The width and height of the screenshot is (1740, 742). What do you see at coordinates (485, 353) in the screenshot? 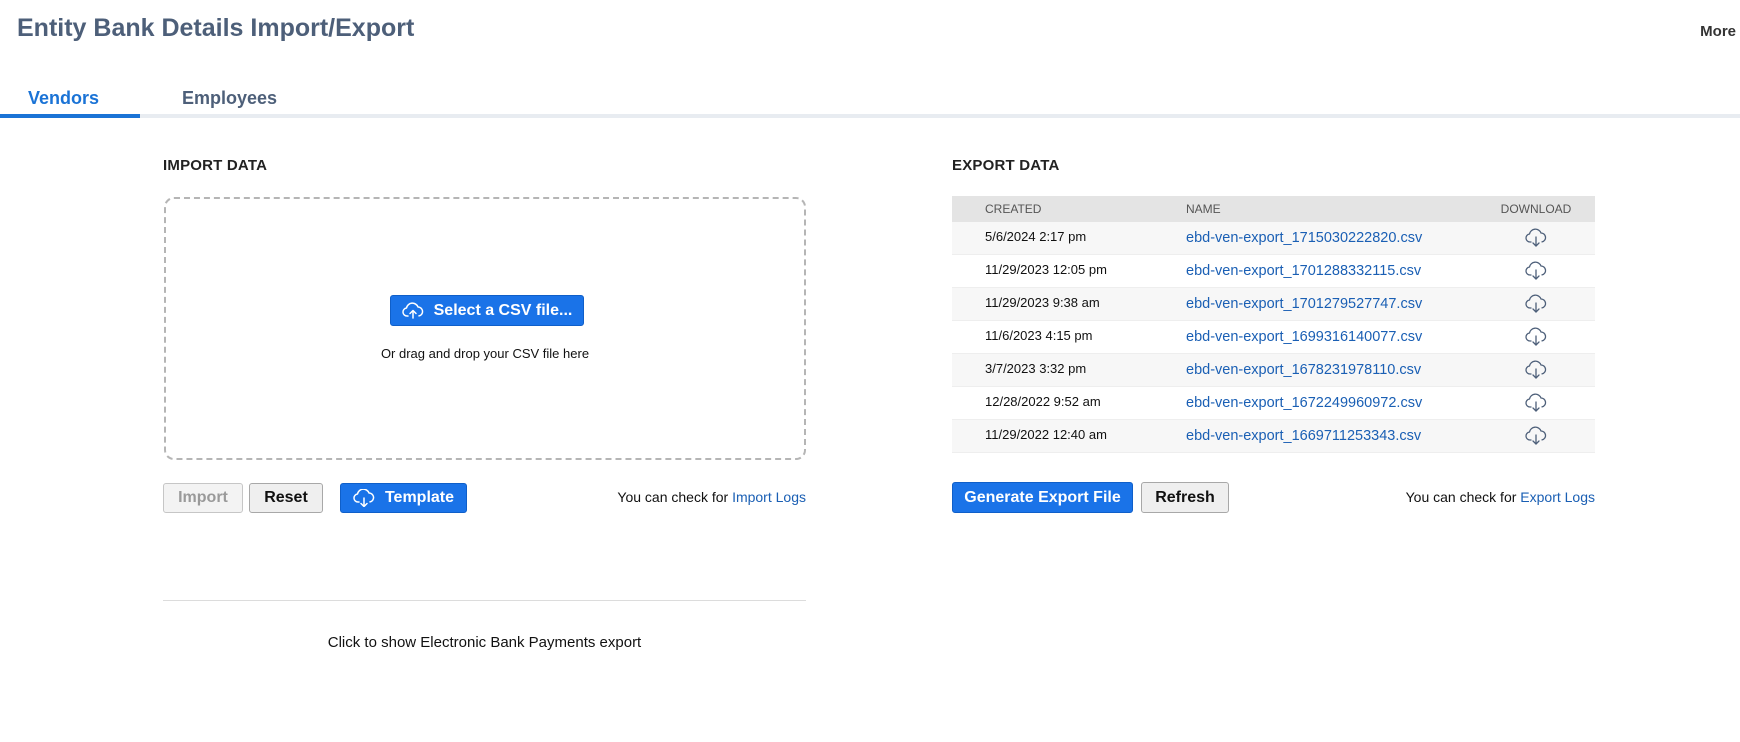
I see `drop-hint: Or drag and drop your CSV file here` at bounding box center [485, 353].